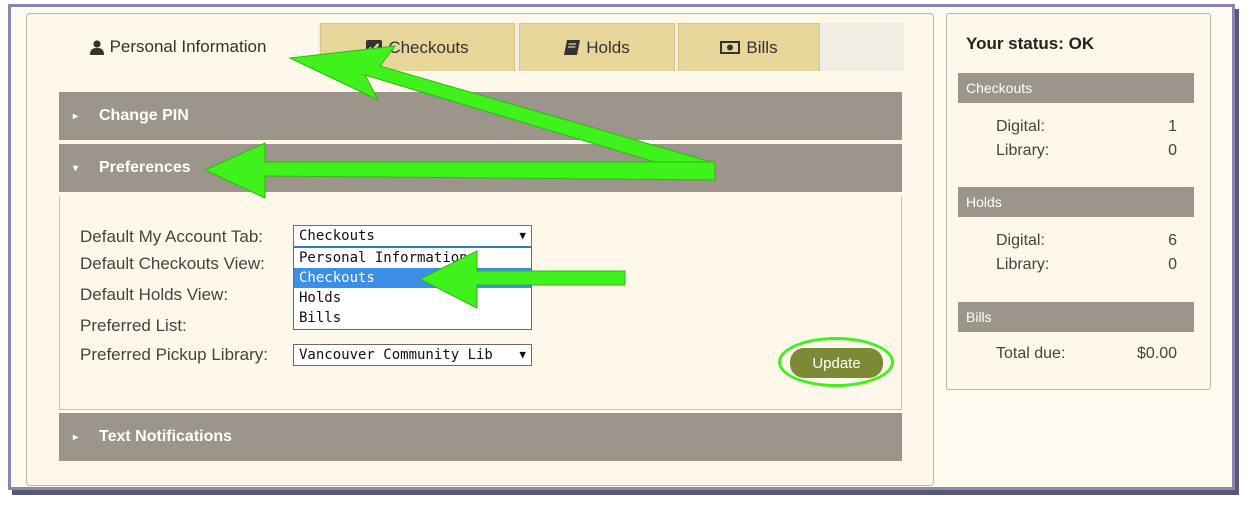 This screenshot has height=507, width=1250. Describe the element at coordinates (412, 298) in the screenshot. I see `option-holds: Holds` at that location.